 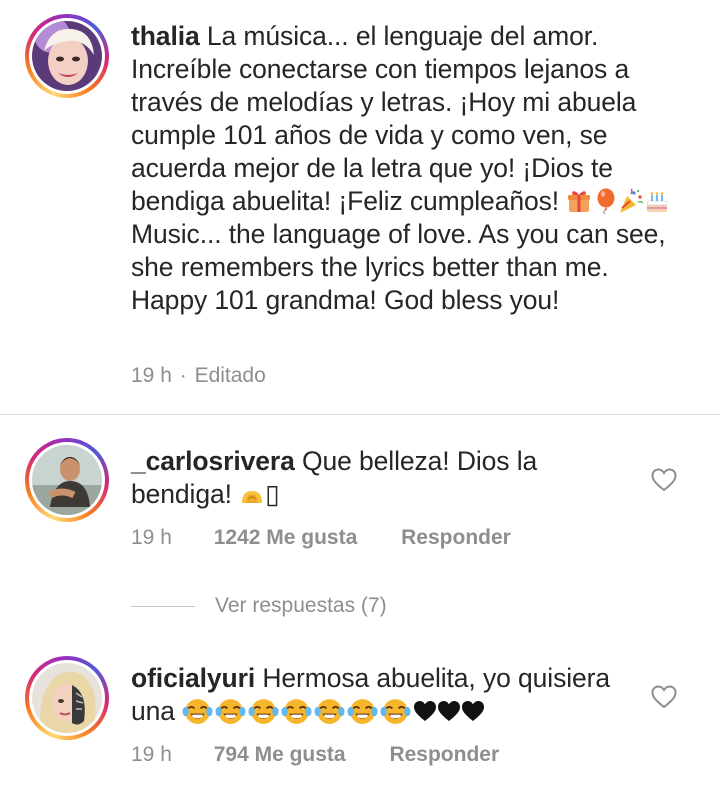 I want to click on comment-carlosrivera-meta: 19 h 1242 Me gusta Responder, so click(x=321, y=538).